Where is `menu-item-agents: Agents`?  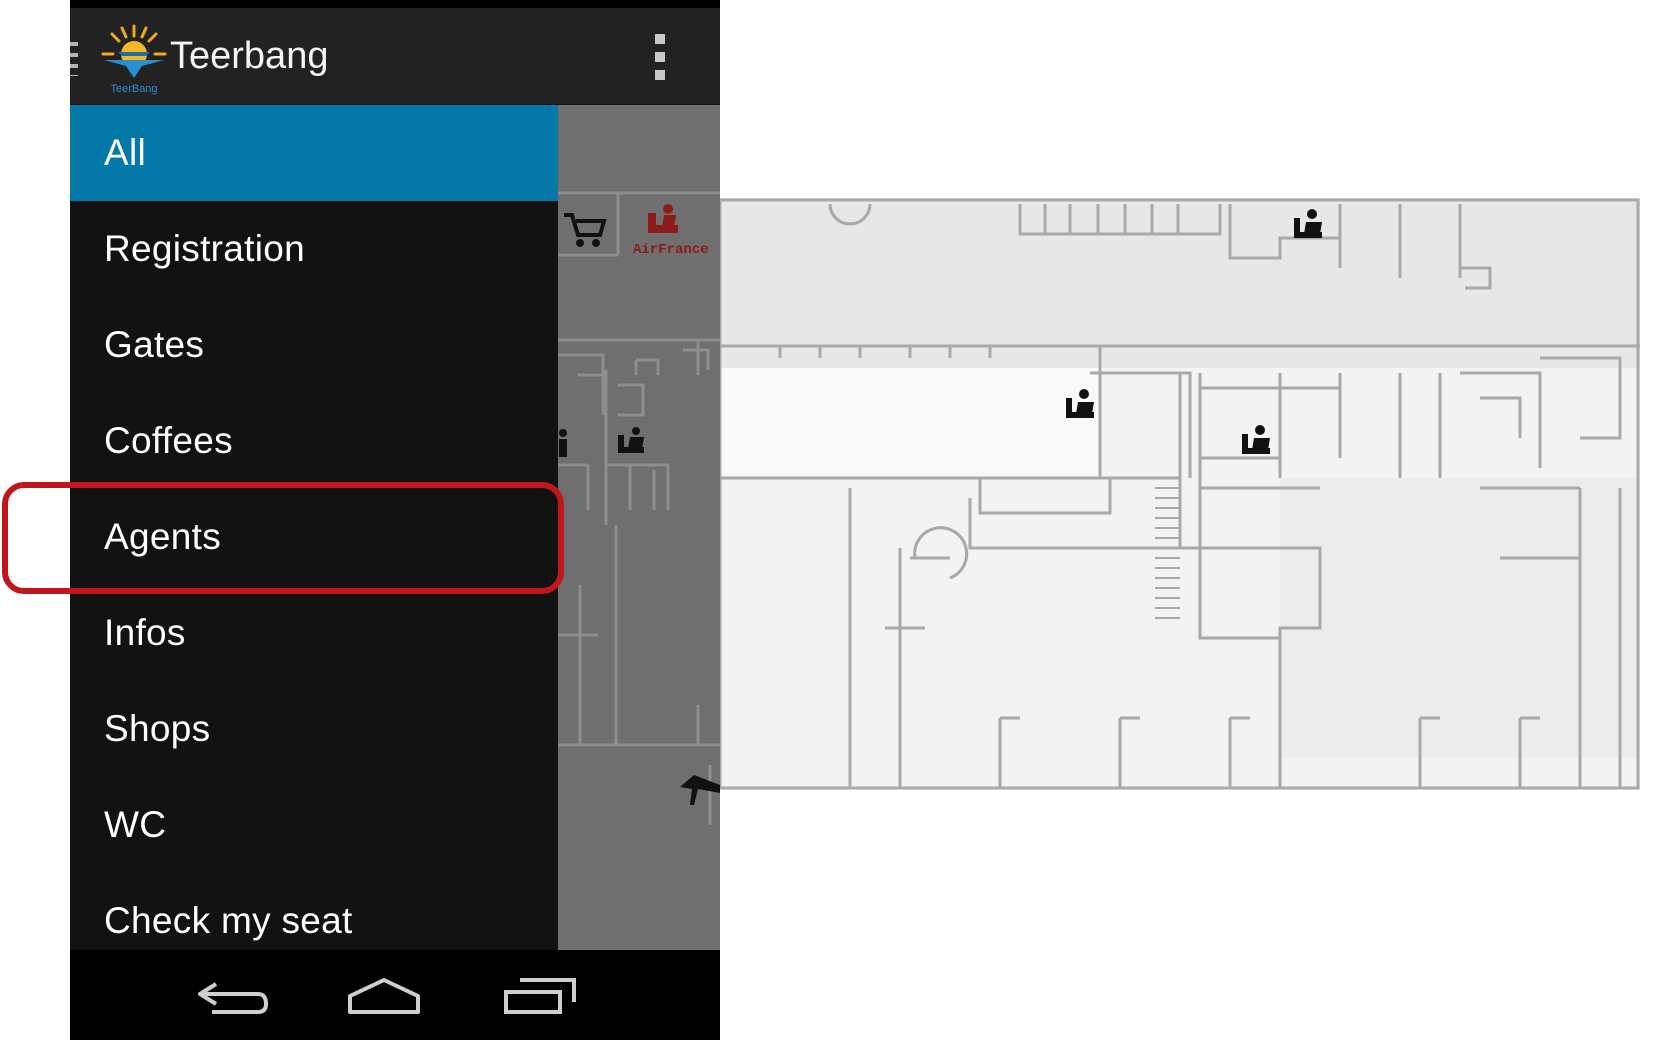
menu-item-agents: Agents is located at coordinates (314, 537).